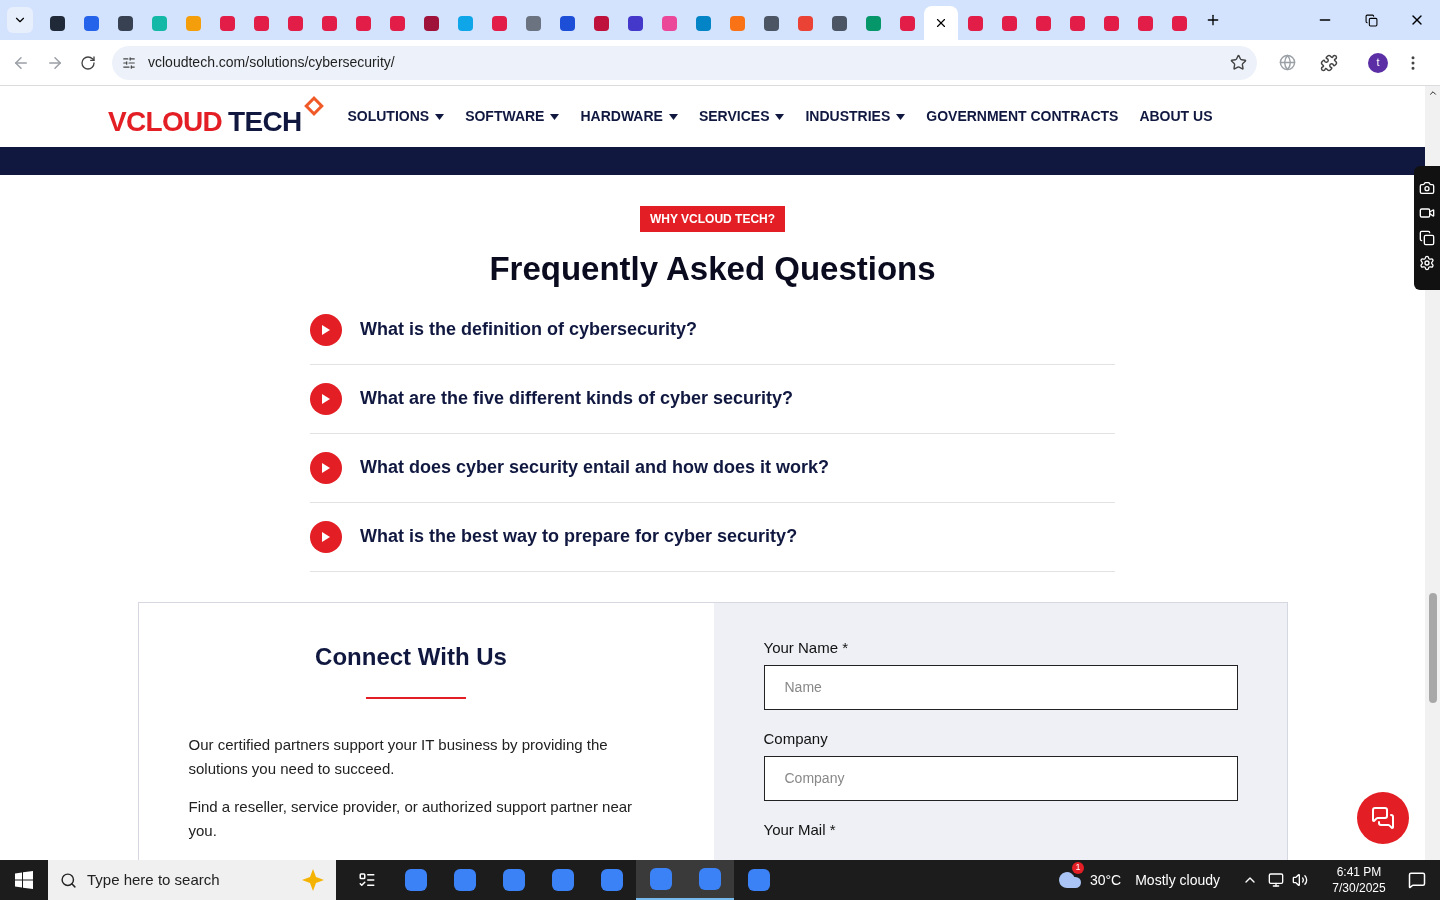  What do you see at coordinates (1000, 687) in the screenshot?
I see `input-field: Name` at bounding box center [1000, 687].